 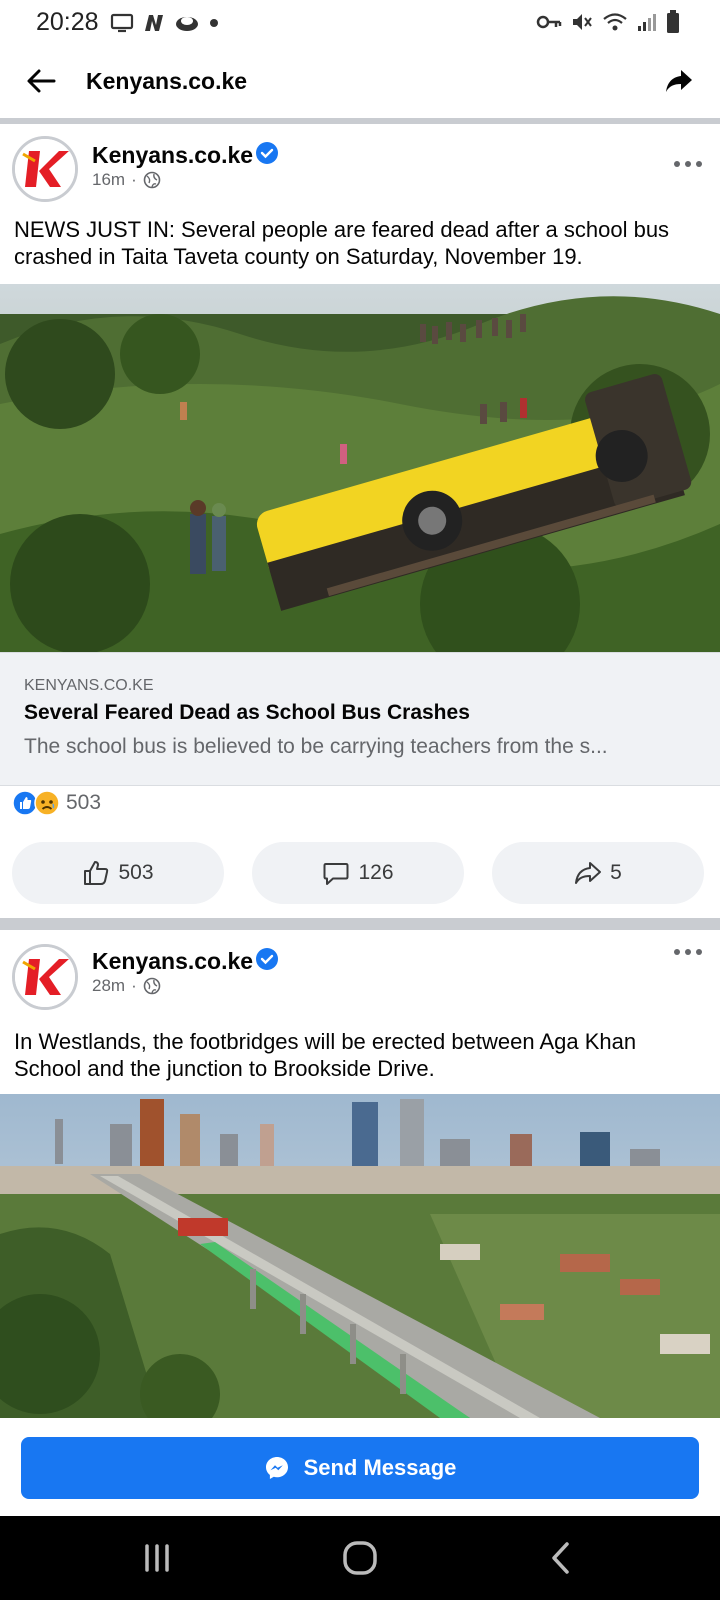 What do you see at coordinates (673, 21) in the screenshot?
I see `battery-icon` at bounding box center [673, 21].